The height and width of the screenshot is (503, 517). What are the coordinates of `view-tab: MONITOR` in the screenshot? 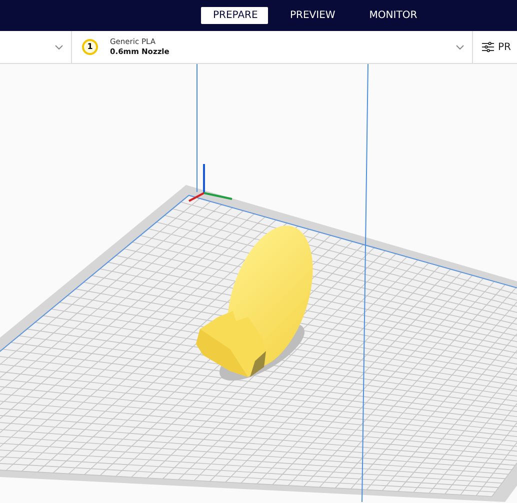 It's located at (393, 15).